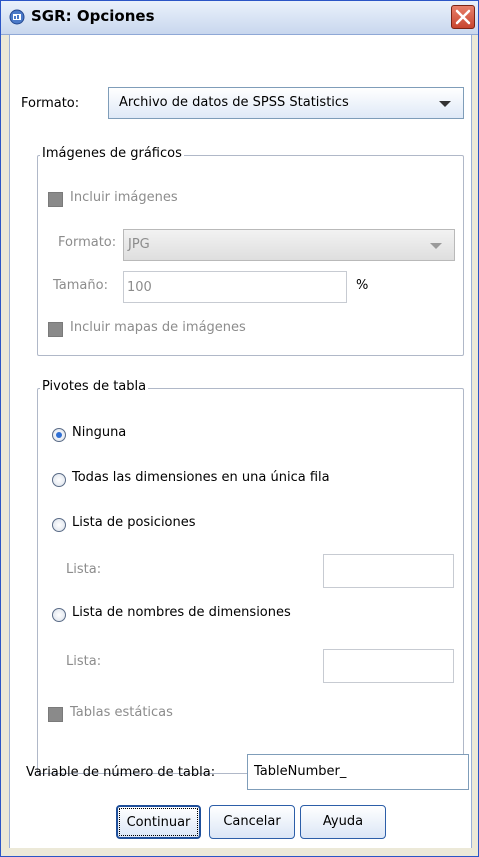 The width and height of the screenshot is (479, 857). I want to click on window-title: SGR: Opciones, so click(93, 16).